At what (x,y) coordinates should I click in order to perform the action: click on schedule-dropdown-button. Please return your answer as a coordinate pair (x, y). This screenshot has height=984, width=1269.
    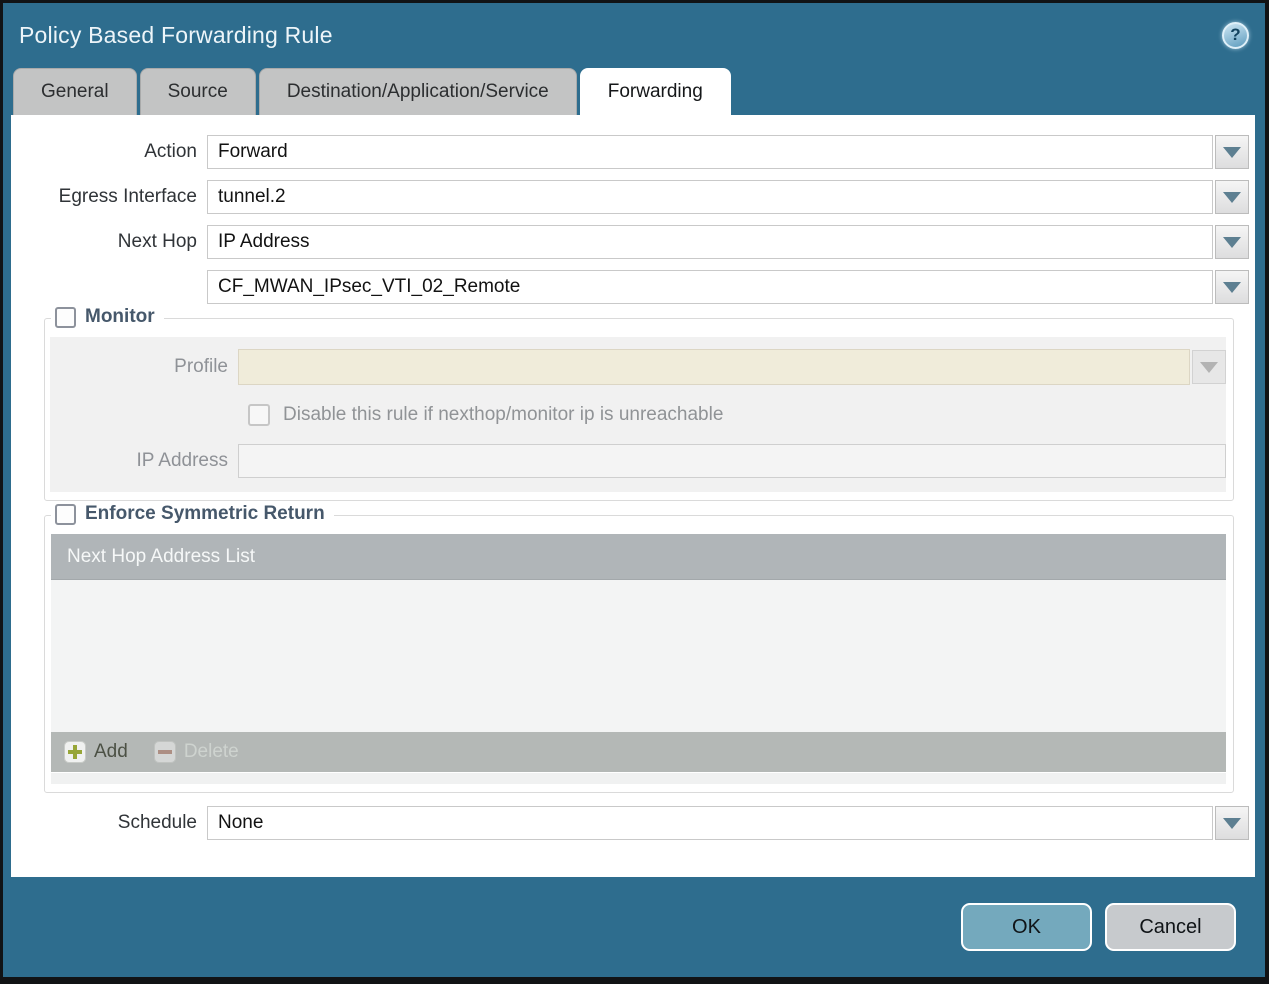
    Looking at the image, I should click on (1232, 823).